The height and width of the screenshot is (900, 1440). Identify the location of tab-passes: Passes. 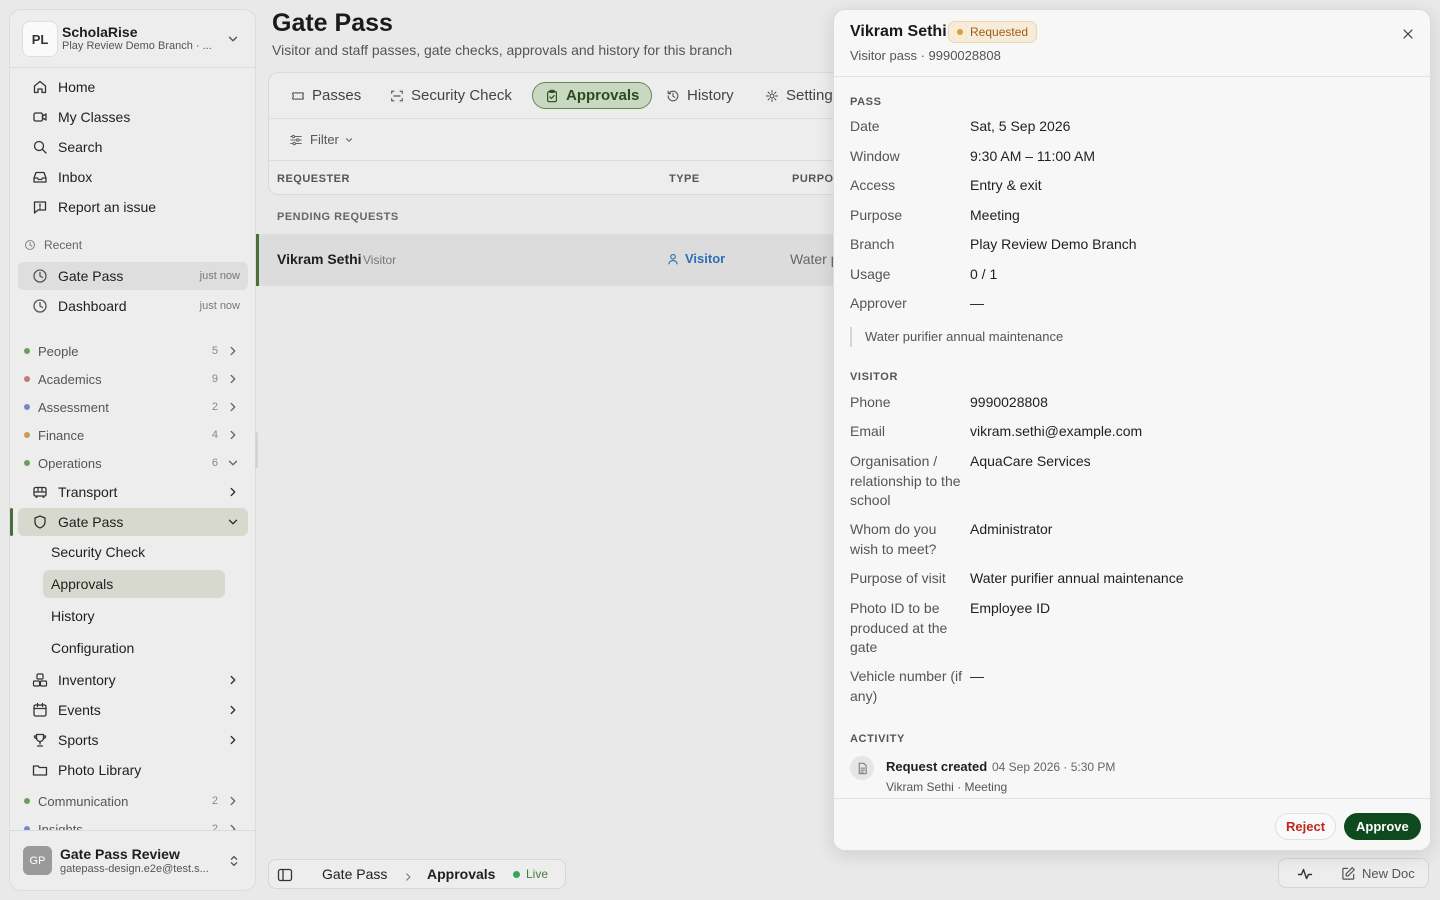
(326, 95).